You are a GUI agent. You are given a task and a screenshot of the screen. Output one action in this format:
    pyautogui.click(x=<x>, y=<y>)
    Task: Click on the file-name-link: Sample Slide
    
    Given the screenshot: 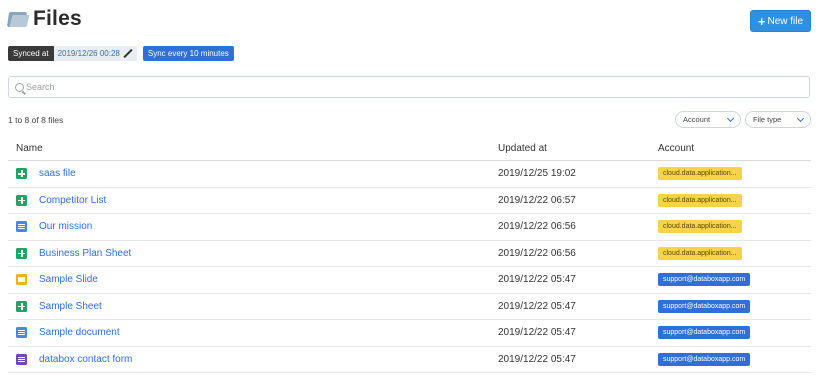 What is the action you would take?
    pyautogui.click(x=68, y=279)
    